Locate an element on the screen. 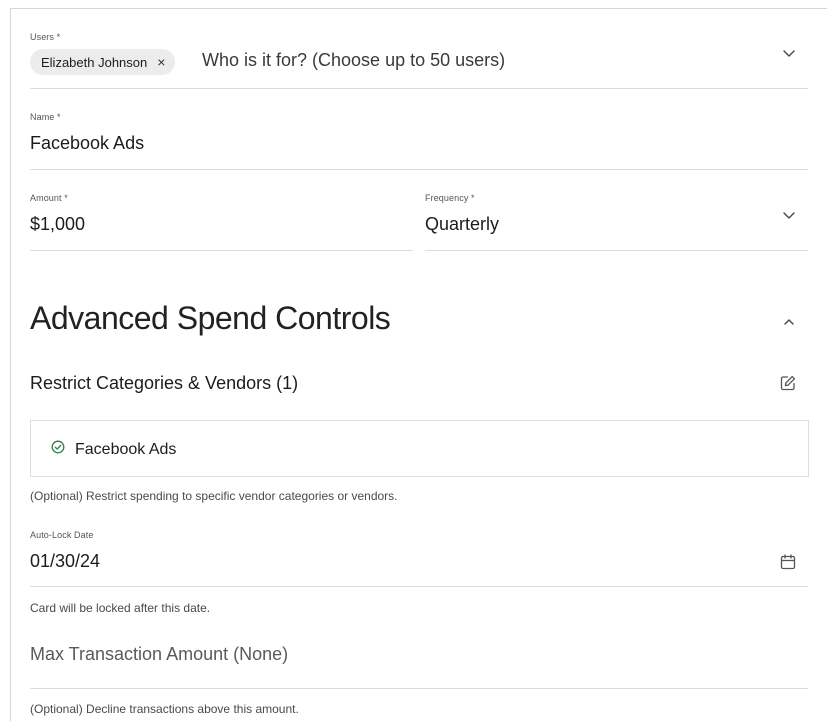  name-label: Name * is located at coordinates (45, 117).